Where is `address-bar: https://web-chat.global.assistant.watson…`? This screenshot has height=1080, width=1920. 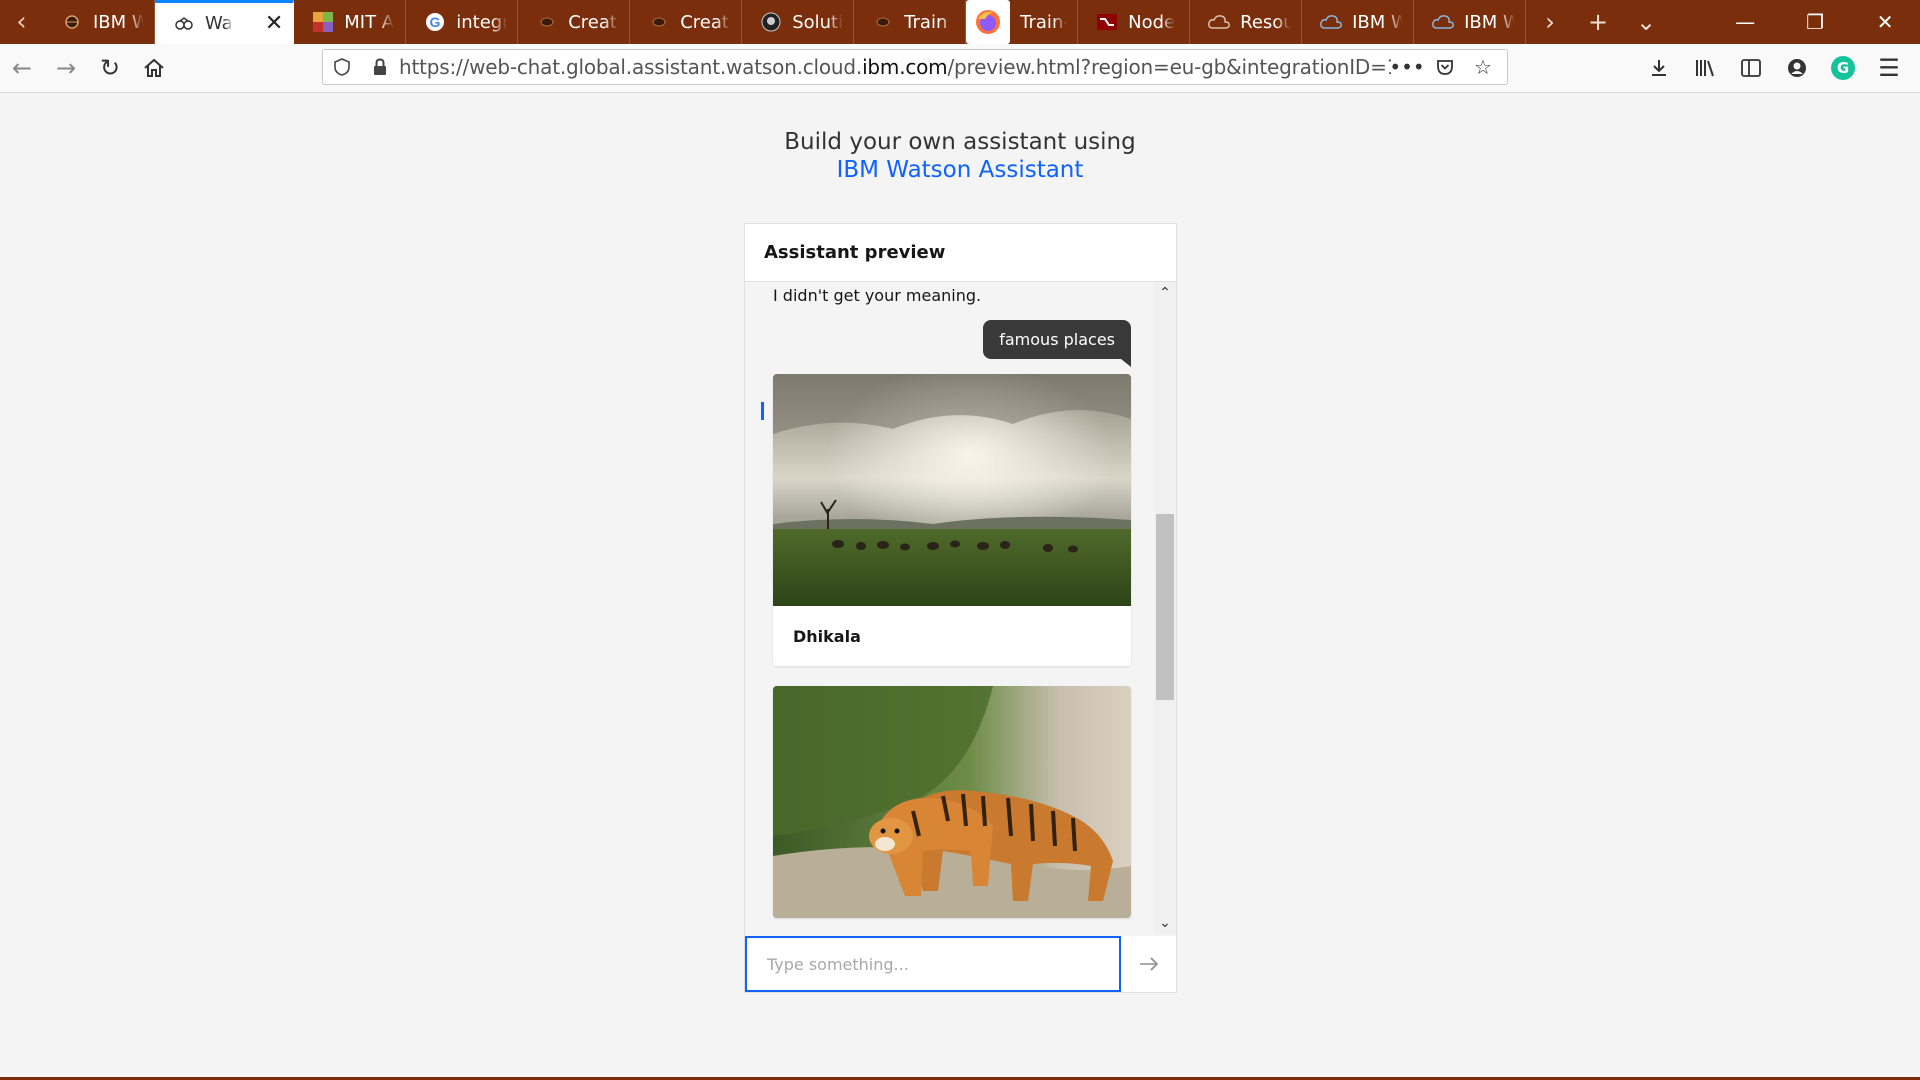 address-bar: https://web-chat.global.assistant.watson… is located at coordinates (915, 67).